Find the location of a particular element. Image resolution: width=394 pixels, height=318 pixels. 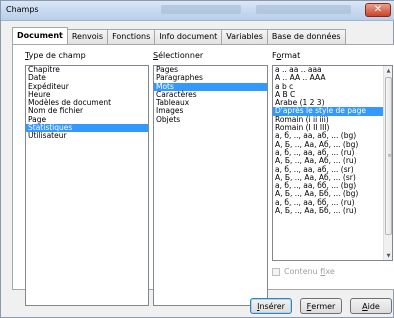

tab-base-de-donnees: Base de données is located at coordinates (306, 36).